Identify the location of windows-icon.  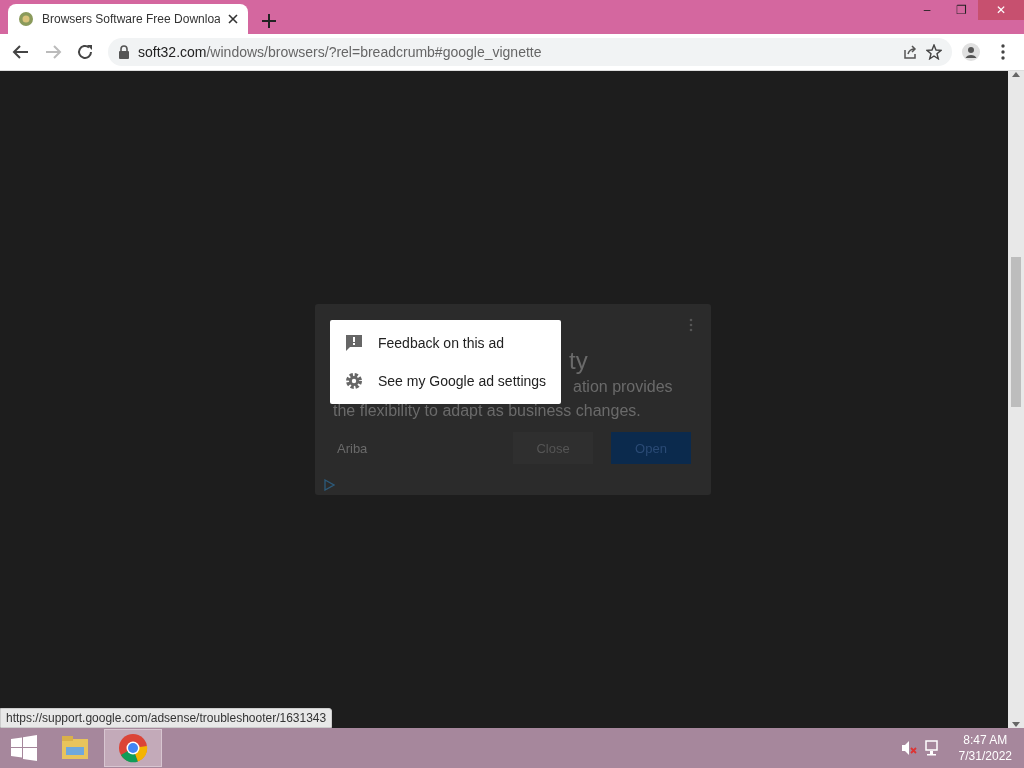
(24, 748).